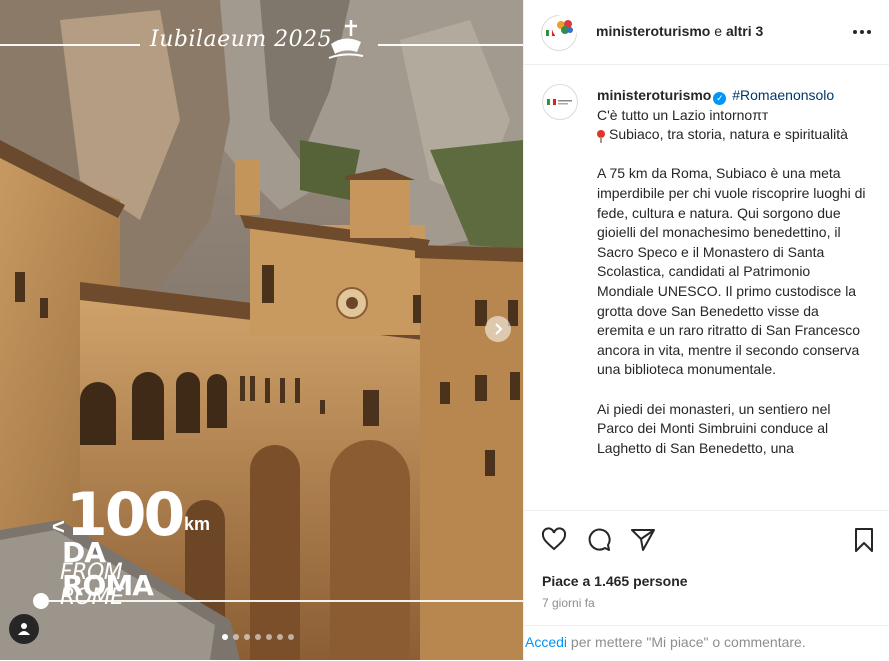 Image resolution: width=889 pixels, height=661 pixels. What do you see at coordinates (92, 585) in the screenshot?
I see `overlay-line2: FROM ROME` at bounding box center [92, 585].